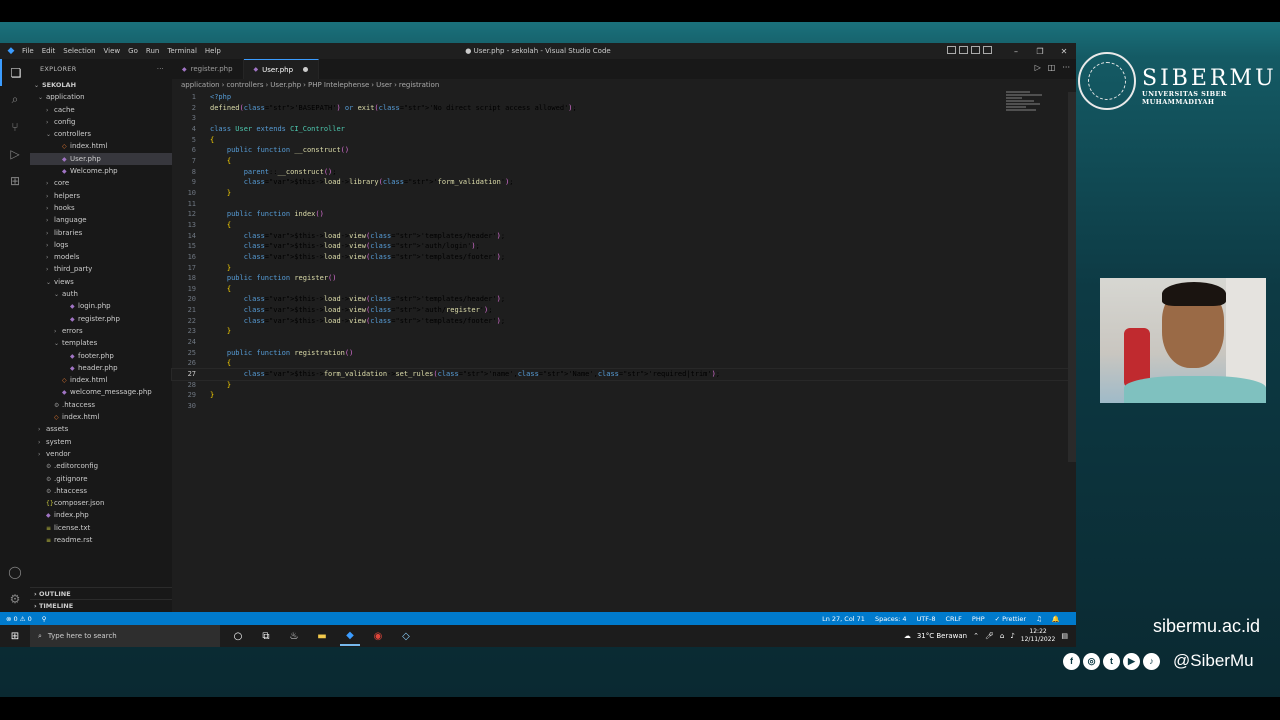 The width and height of the screenshot is (1280, 720). What do you see at coordinates (101, 282) in the screenshot?
I see `tree-folder: ⌄ views` at bounding box center [101, 282].